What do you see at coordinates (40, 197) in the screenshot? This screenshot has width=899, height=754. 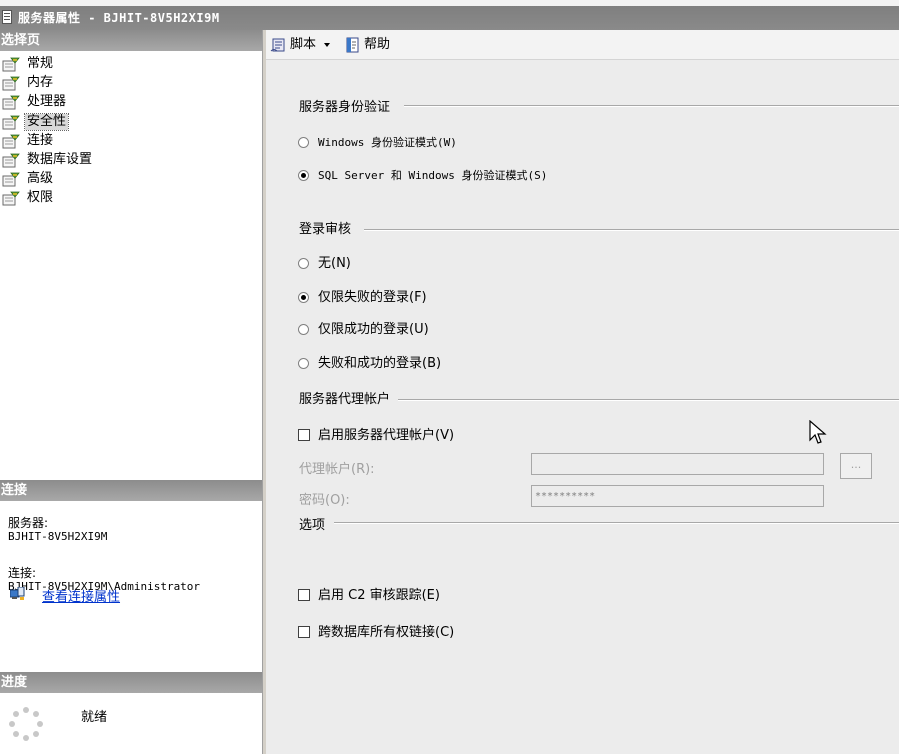 I see `page-label: 权限` at bounding box center [40, 197].